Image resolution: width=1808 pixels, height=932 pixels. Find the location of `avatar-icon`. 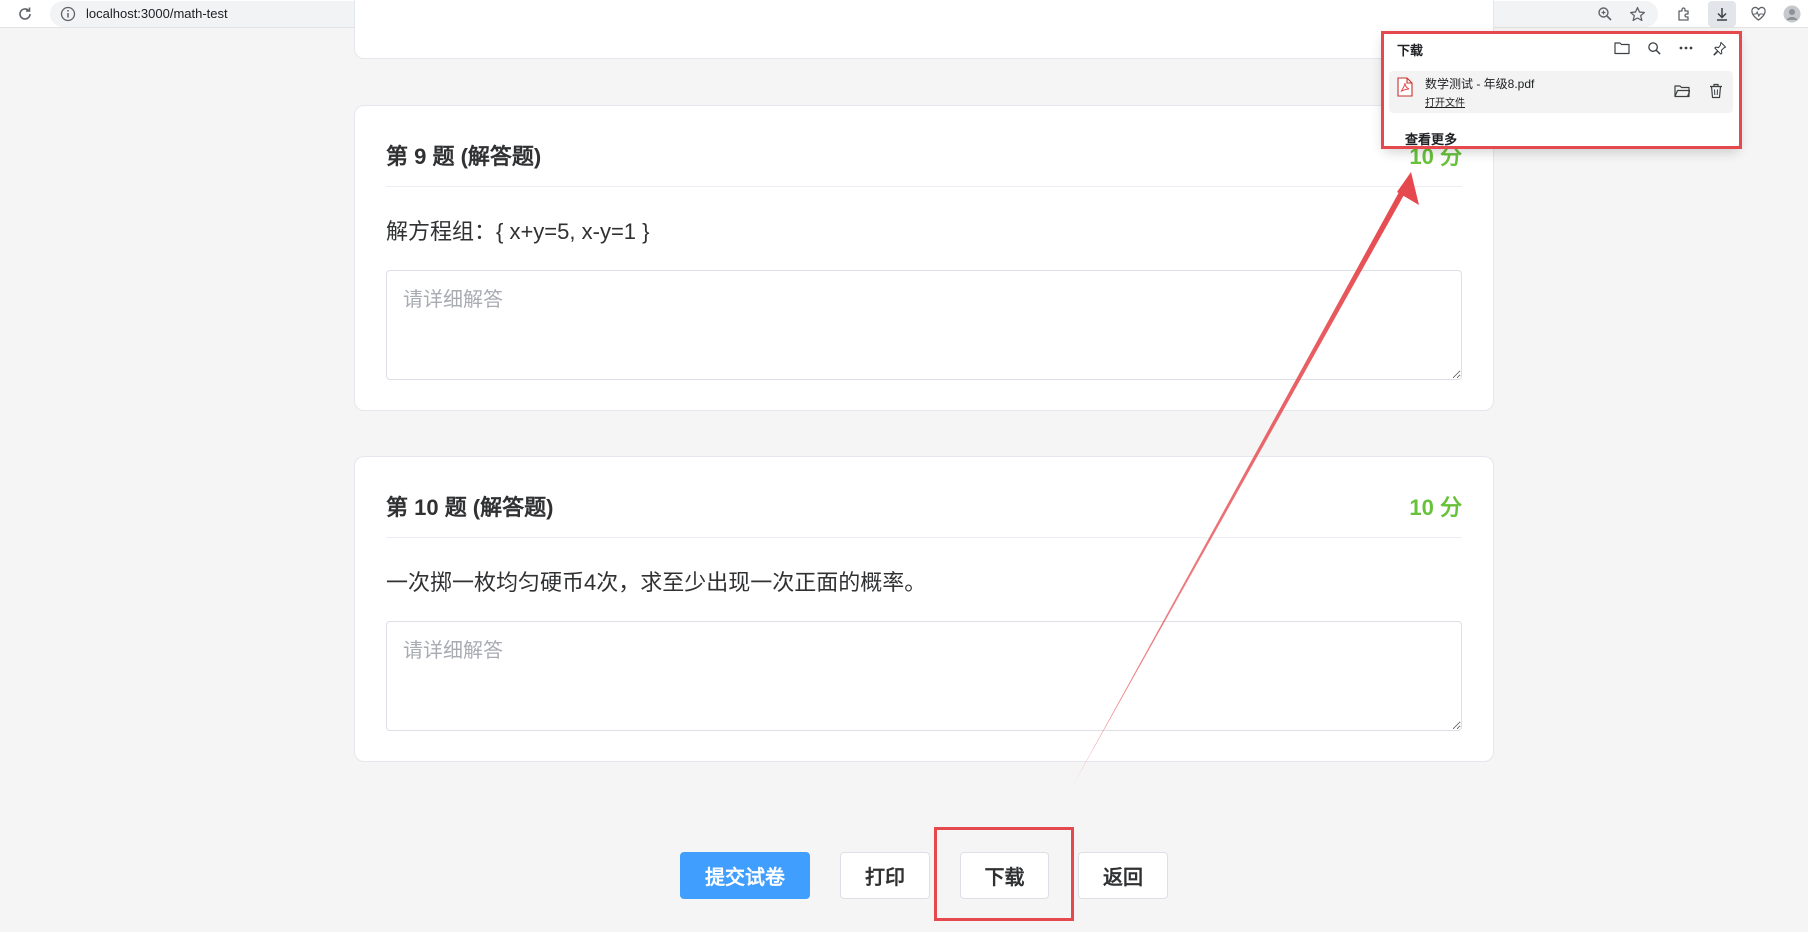

avatar-icon is located at coordinates (1792, 14).